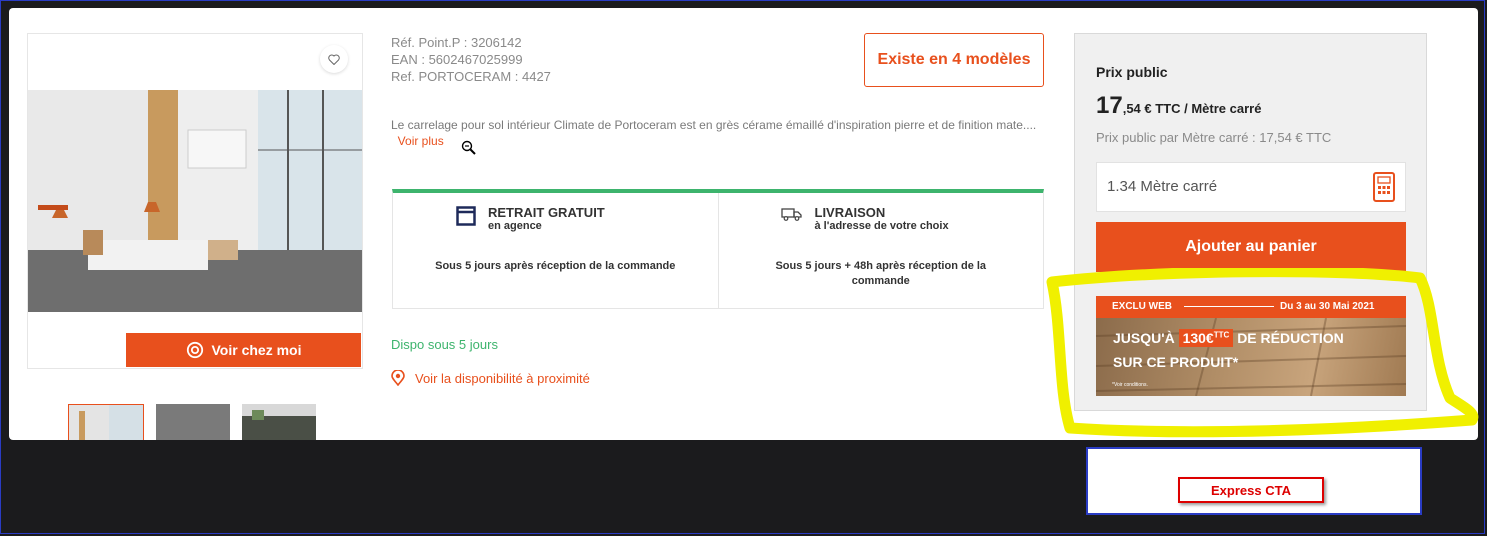  Describe the element at coordinates (444, 344) in the screenshot. I see `availability-status: Dispo sous 5 jours` at that location.